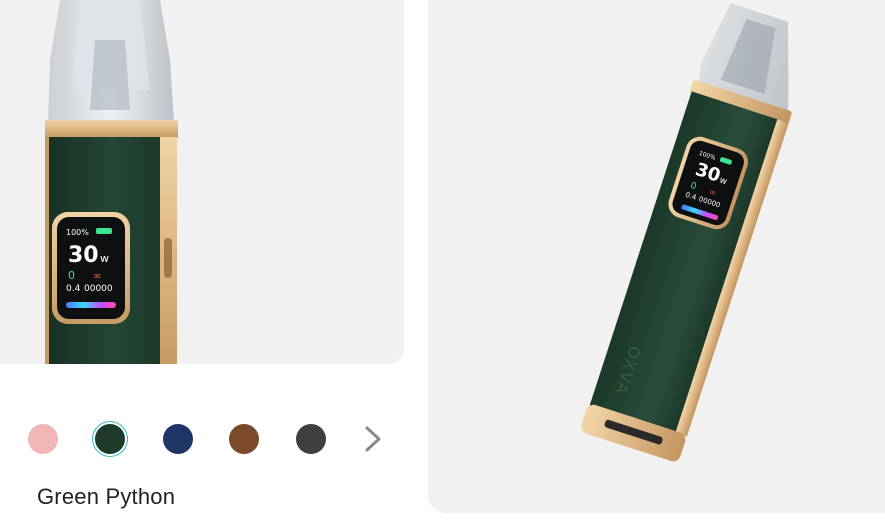  I want to click on screen-resistance-left: 0.4, so click(73, 289).